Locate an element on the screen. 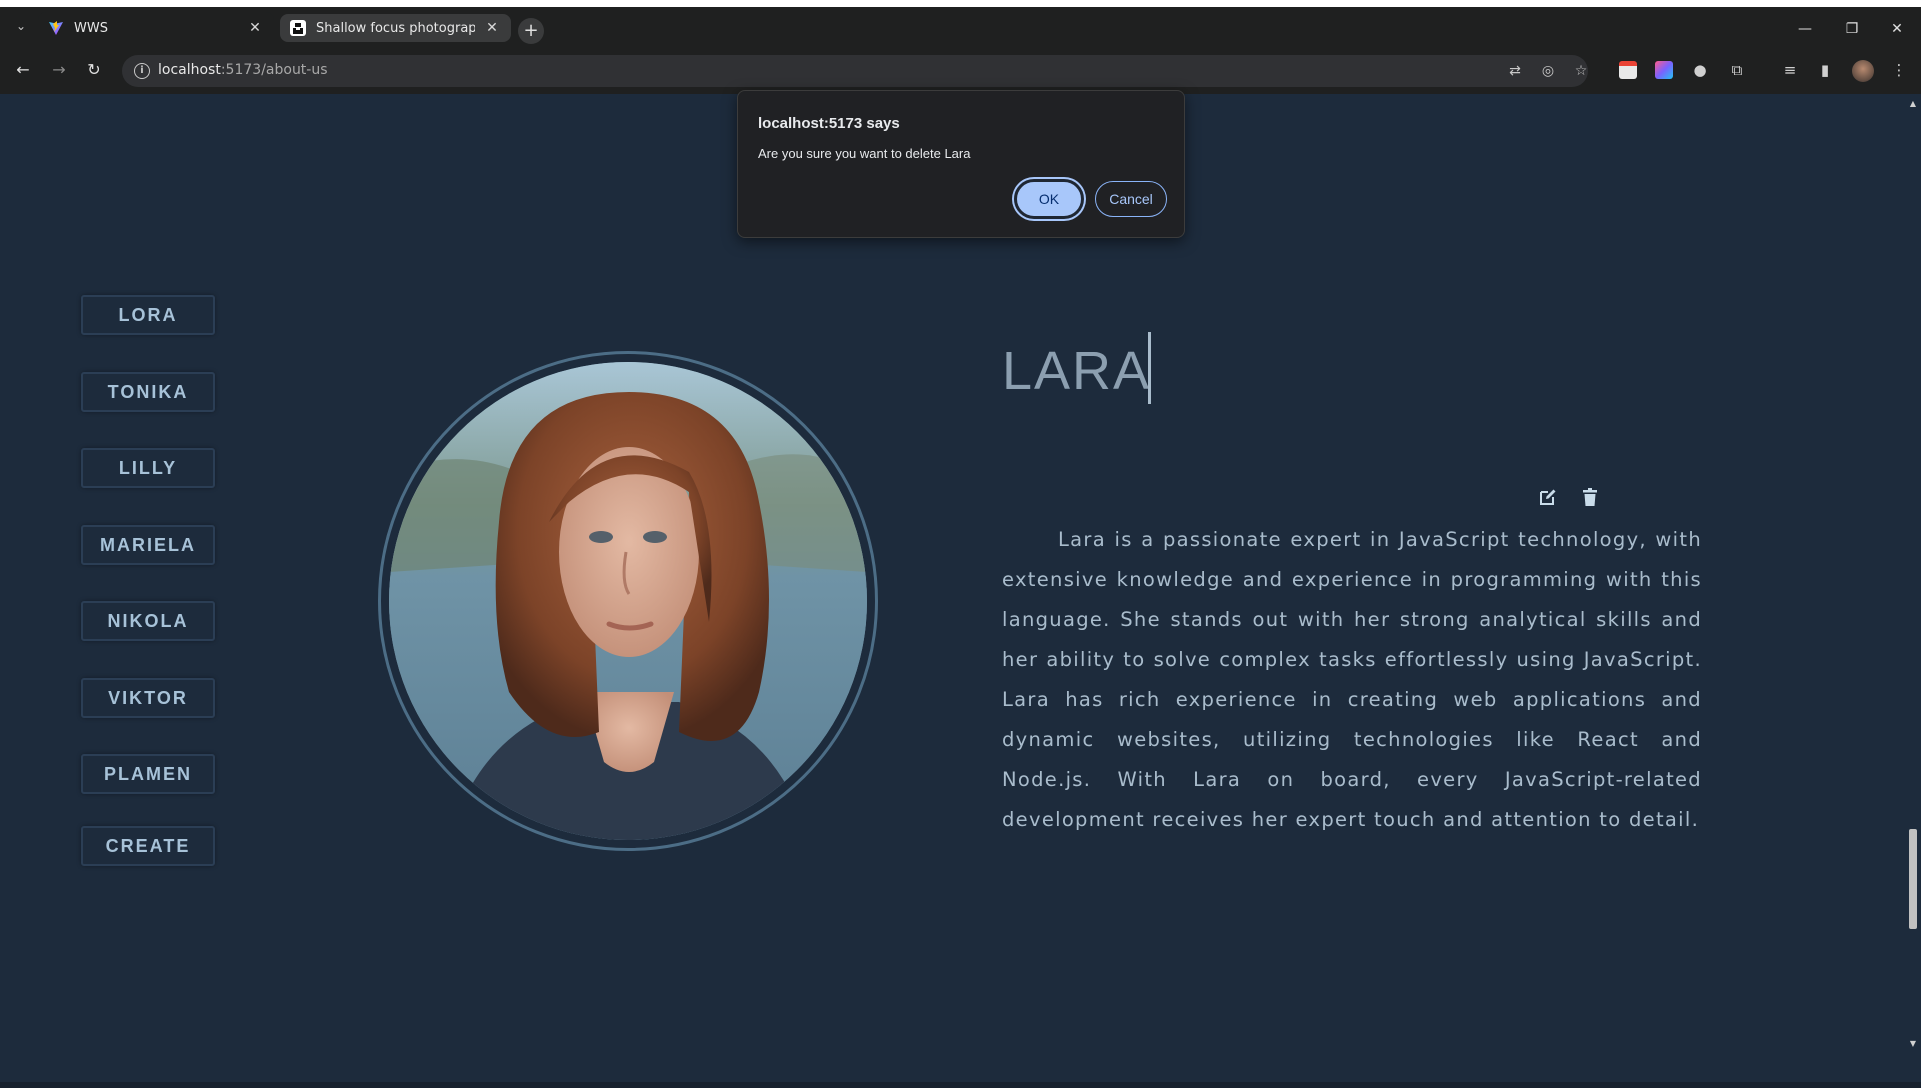 The image size is (1921, 1088). portrait-illustration is located at coordinates (628, 601).